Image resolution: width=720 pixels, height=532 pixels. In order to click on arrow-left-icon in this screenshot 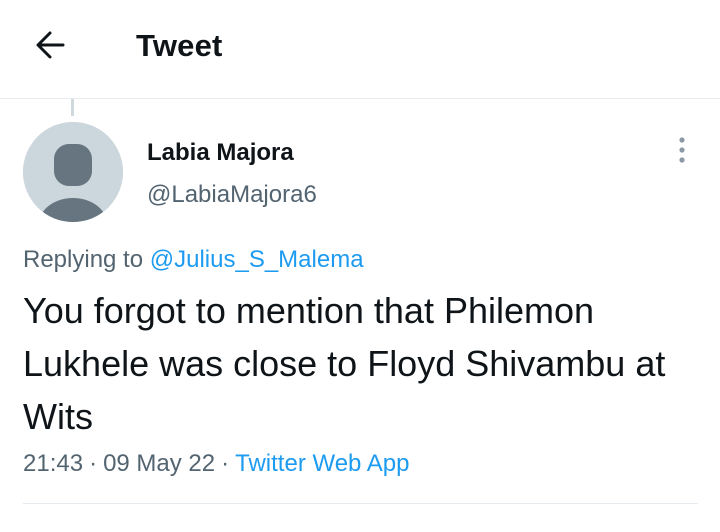, I will do `click(51, 47)`.